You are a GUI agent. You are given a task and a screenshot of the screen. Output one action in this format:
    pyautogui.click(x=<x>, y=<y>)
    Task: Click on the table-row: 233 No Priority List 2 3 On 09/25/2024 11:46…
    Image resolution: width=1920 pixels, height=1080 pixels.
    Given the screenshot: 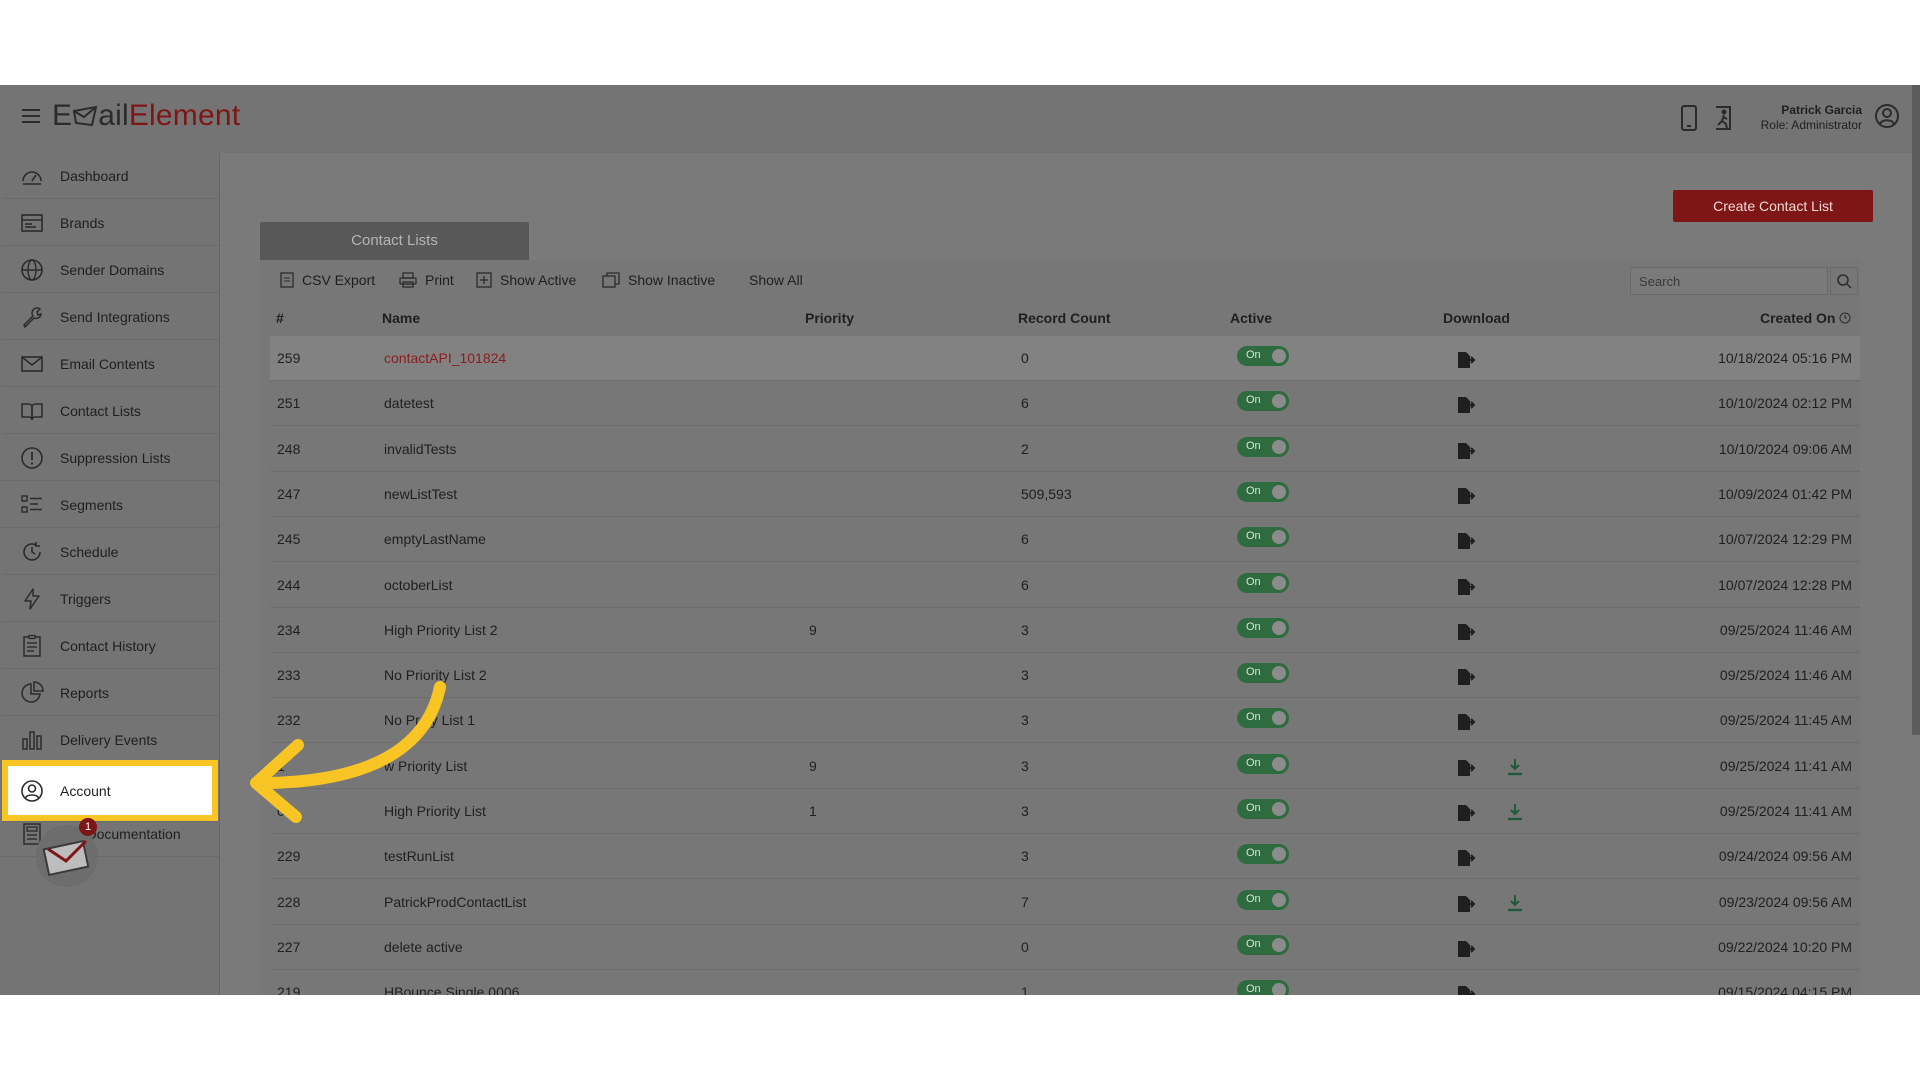 What is the action you would take?
    pyautogui.click(x=1065, y=676)
    